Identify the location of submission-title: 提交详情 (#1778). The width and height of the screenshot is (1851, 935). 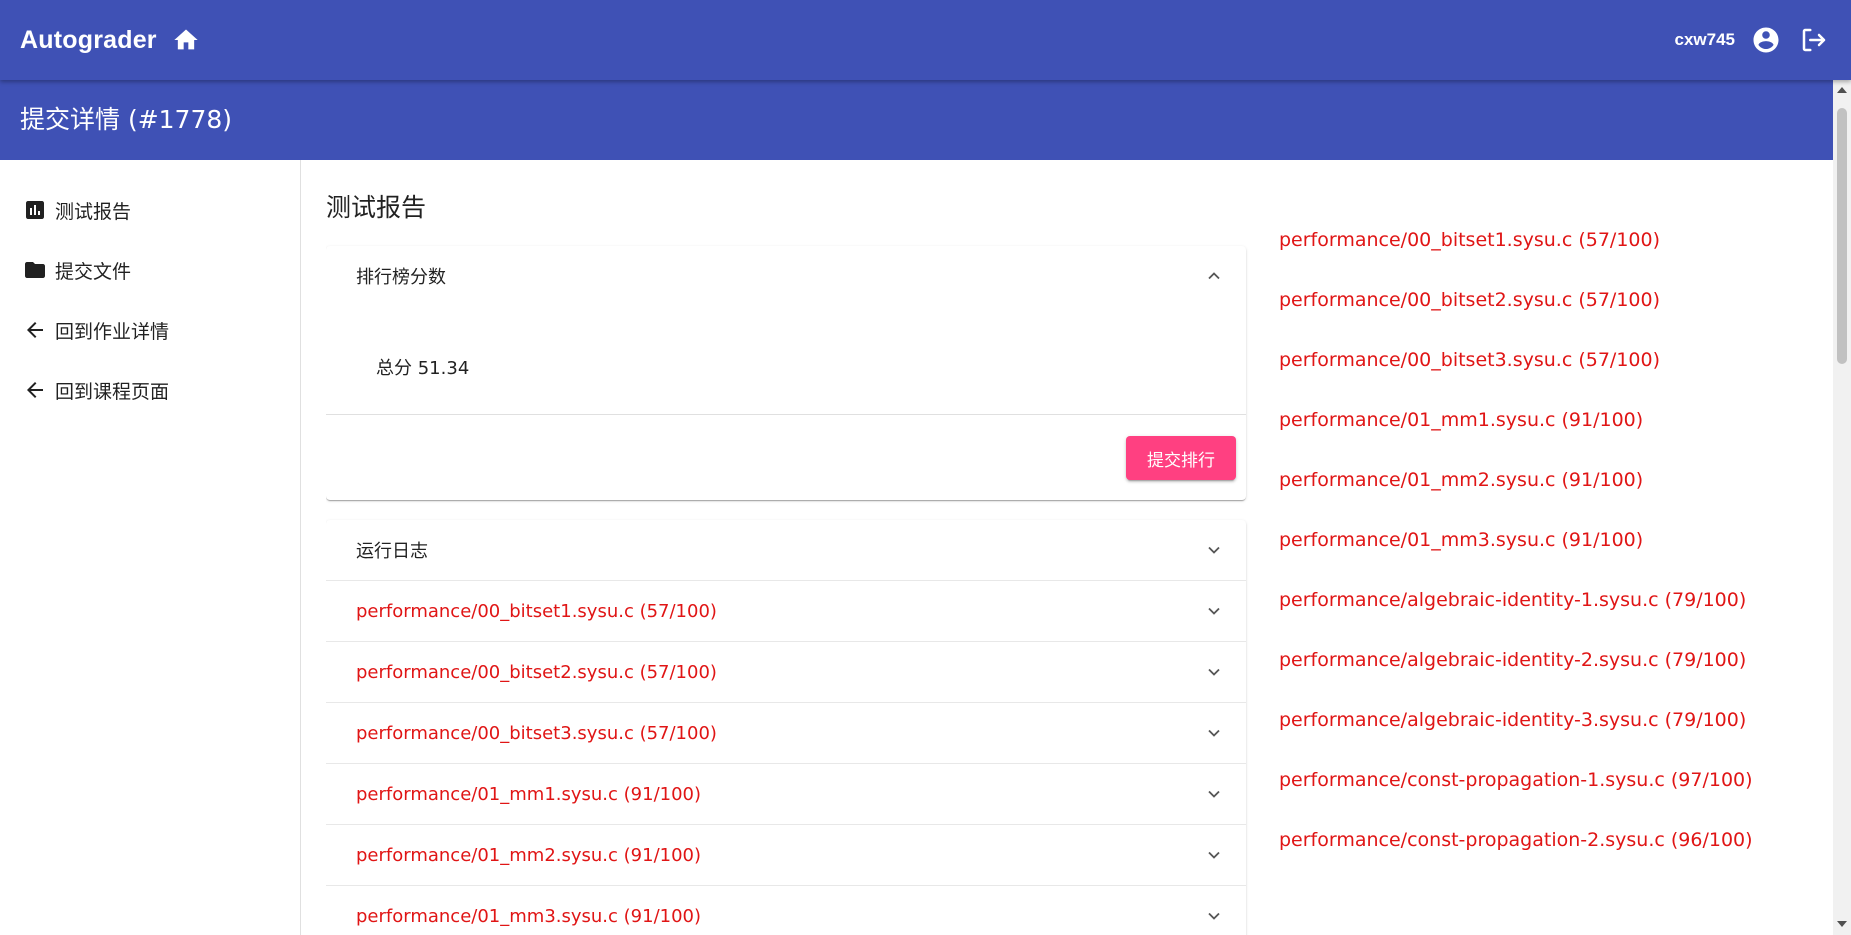
(126, 119).